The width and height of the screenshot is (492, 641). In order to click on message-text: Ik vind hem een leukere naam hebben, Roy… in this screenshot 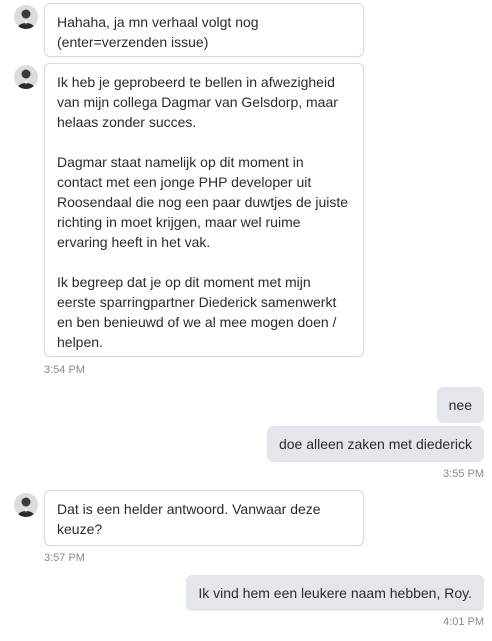, I will do `click(335, 593)`.